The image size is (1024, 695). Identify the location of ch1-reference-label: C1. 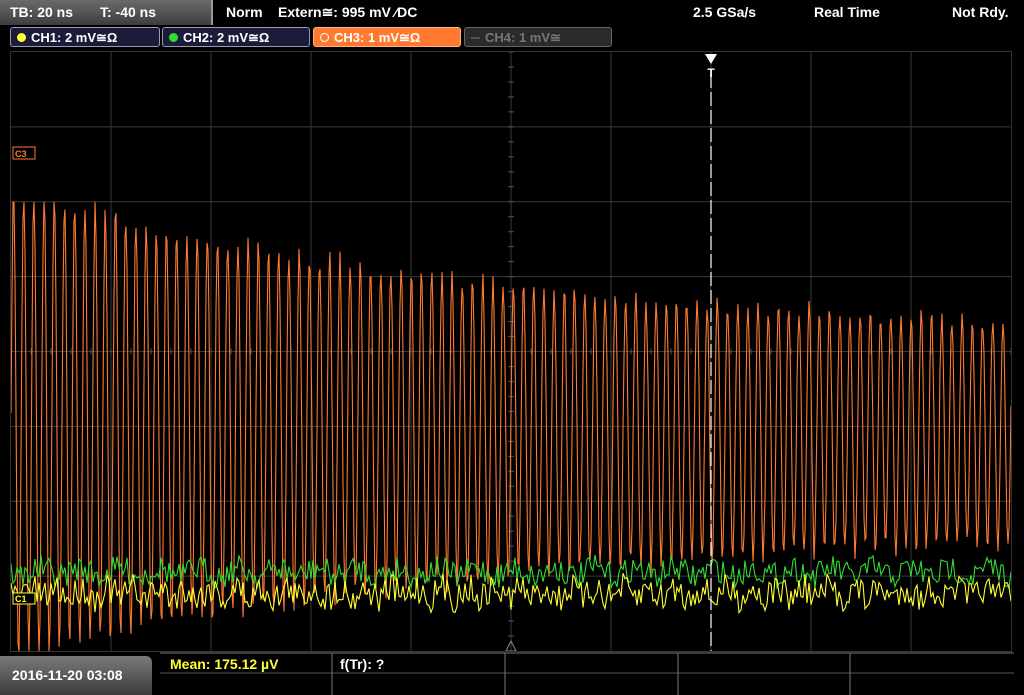
(21, 599).